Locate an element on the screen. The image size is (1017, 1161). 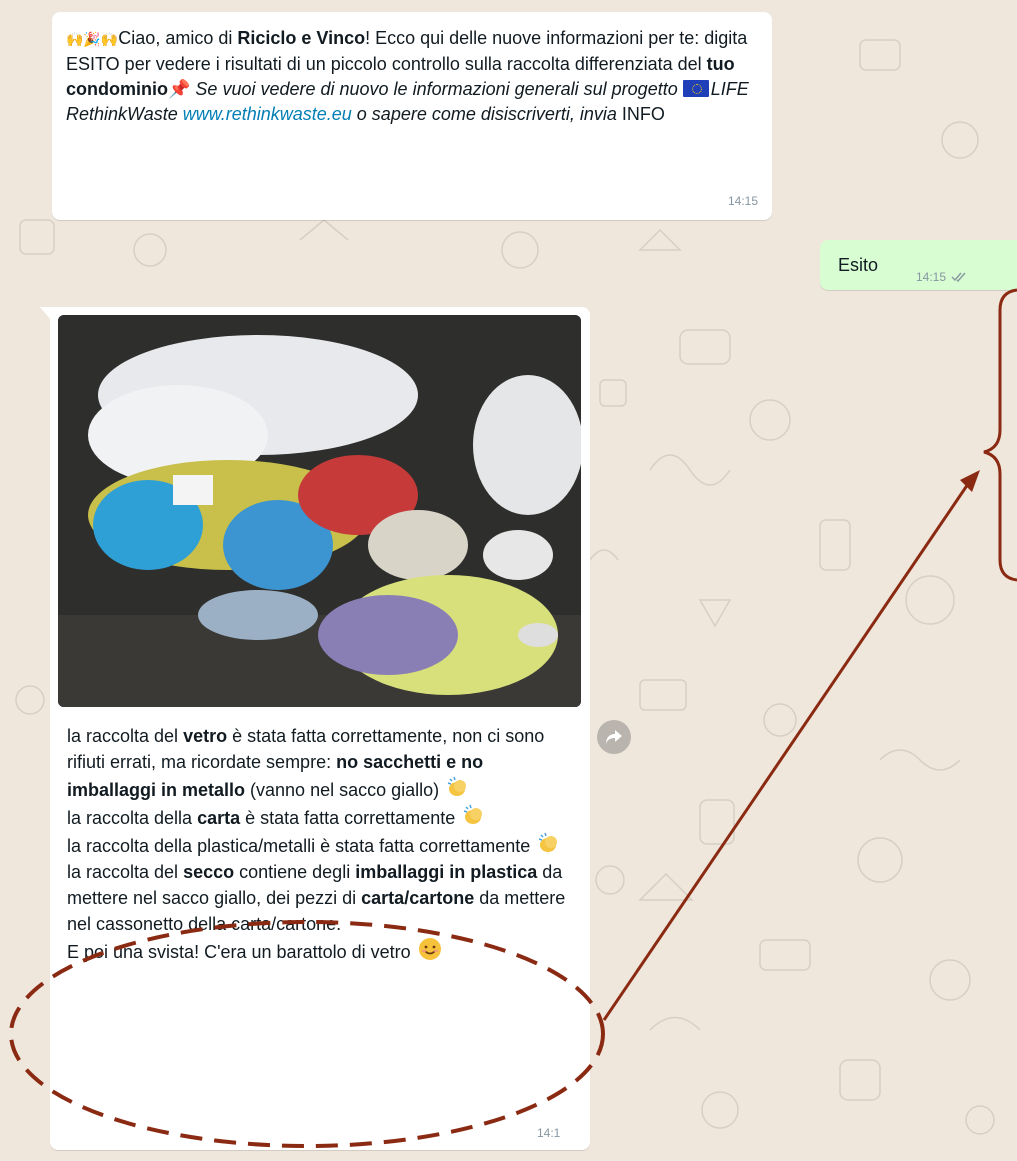
message-text-segment: o sapere come disiscriverti, invia is located at coordinates (484, 114).